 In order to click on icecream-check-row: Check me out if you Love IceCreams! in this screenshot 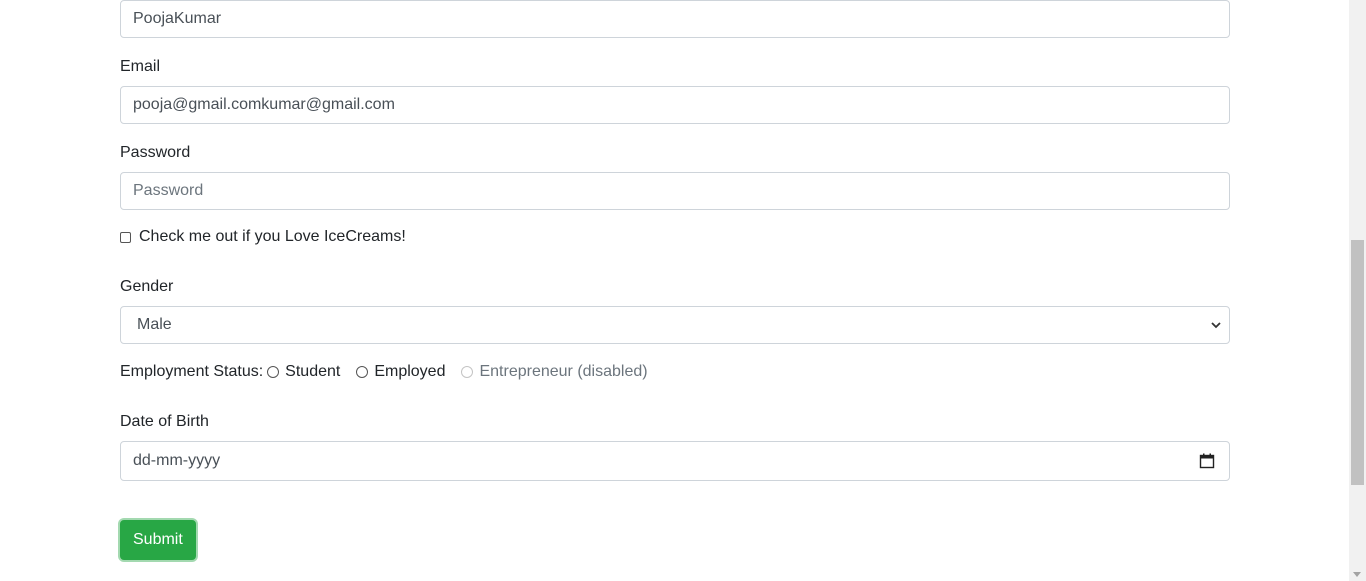, I will do `click(263, 237)`.